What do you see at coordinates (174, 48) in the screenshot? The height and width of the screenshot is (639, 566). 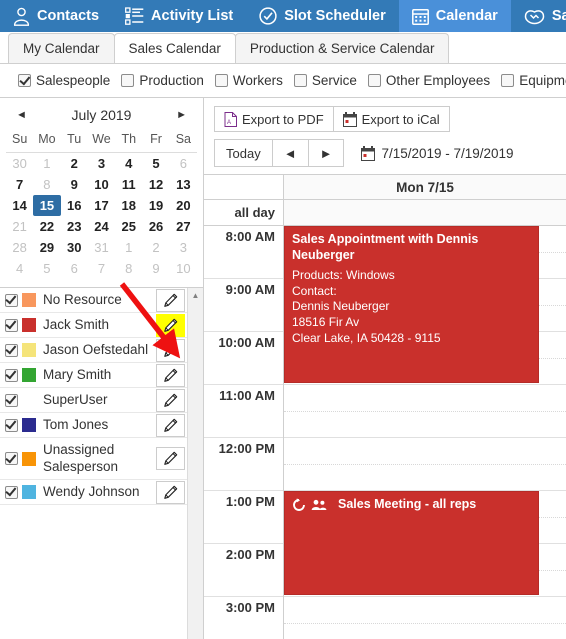 I see `tab-sales-calendar: Sales Calendar` at bounding box center [174, 48].